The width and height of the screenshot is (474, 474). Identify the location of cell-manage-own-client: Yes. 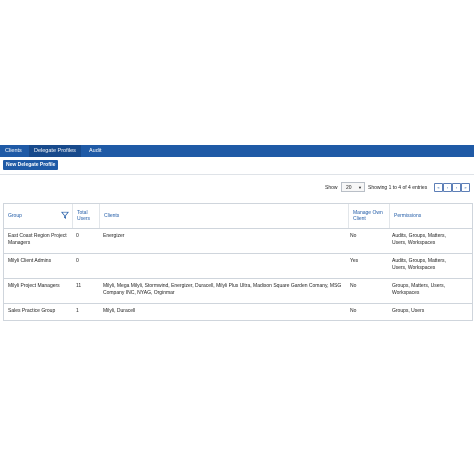
(354, 261).